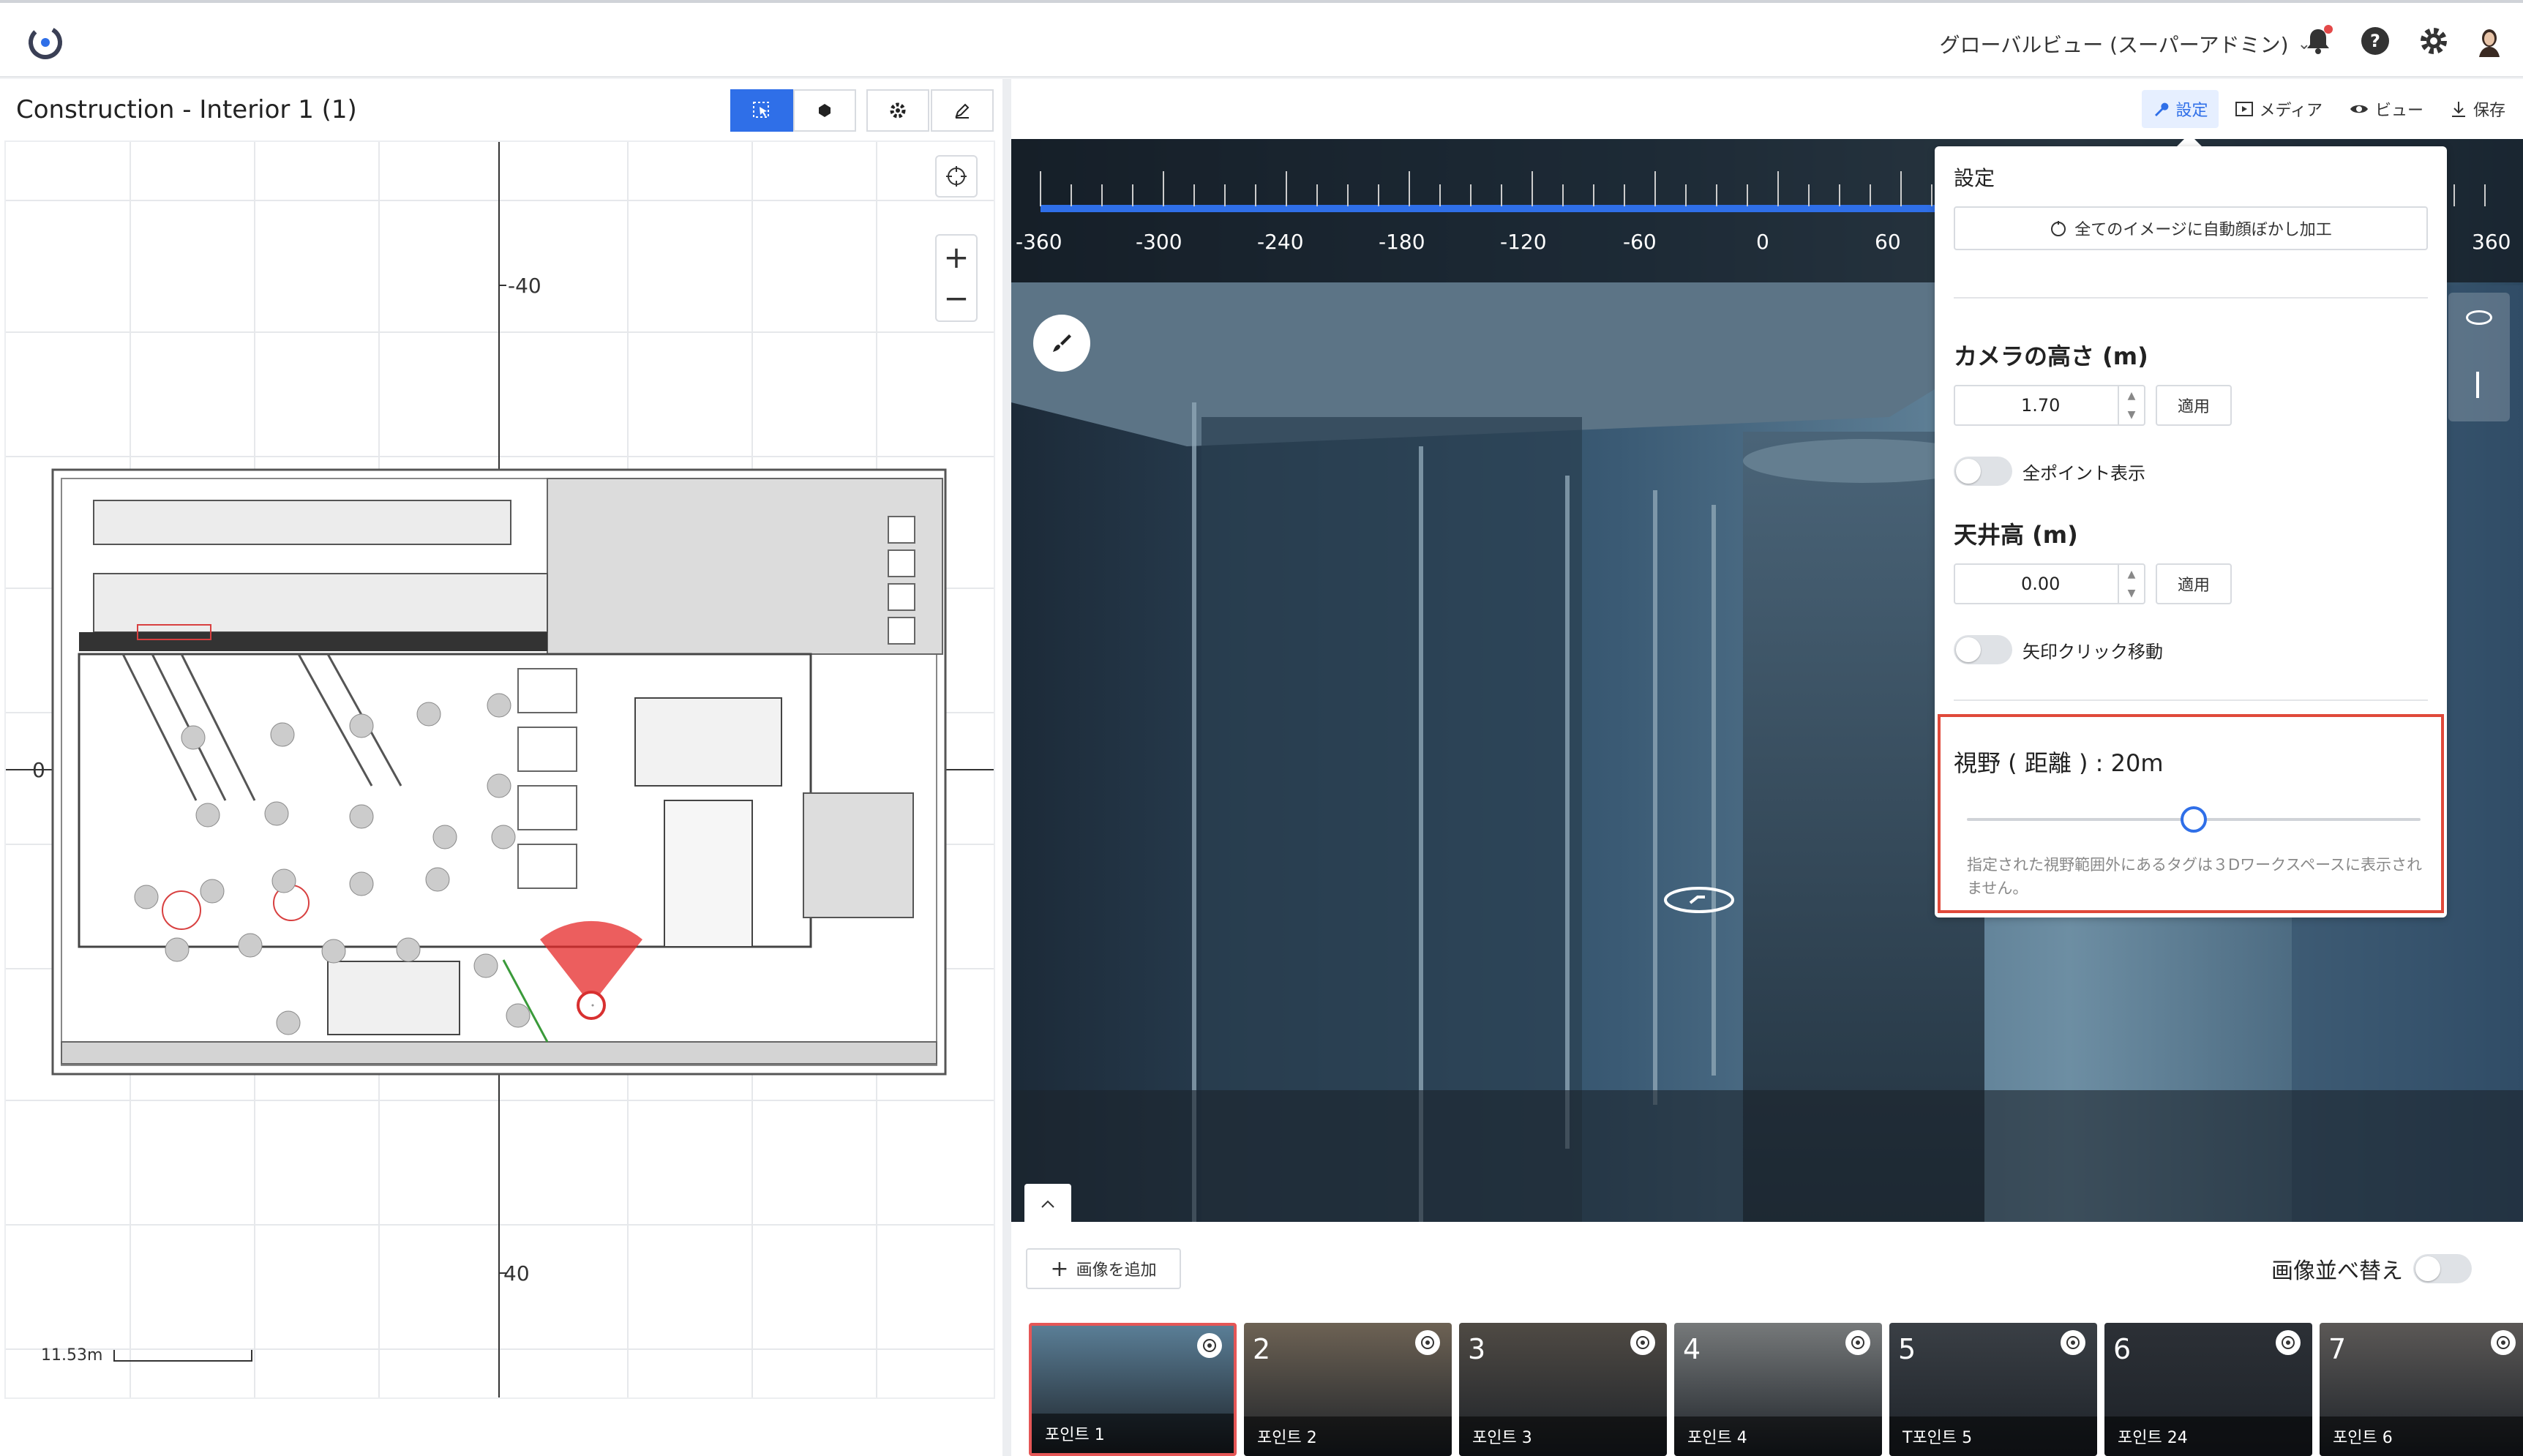 The width and height of the screenshot is (2523, 1456). Describe the element at coordinates (516, 1273) in the screenshot. I see `axis-label-bottom: 40` at that location.